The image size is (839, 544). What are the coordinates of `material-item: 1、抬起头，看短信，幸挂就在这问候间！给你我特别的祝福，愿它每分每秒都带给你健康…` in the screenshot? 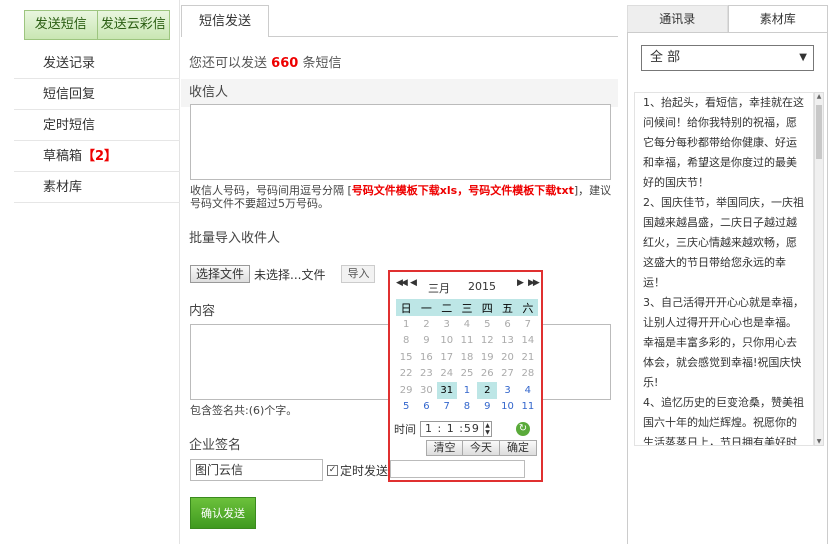 It's located at (725, 143).